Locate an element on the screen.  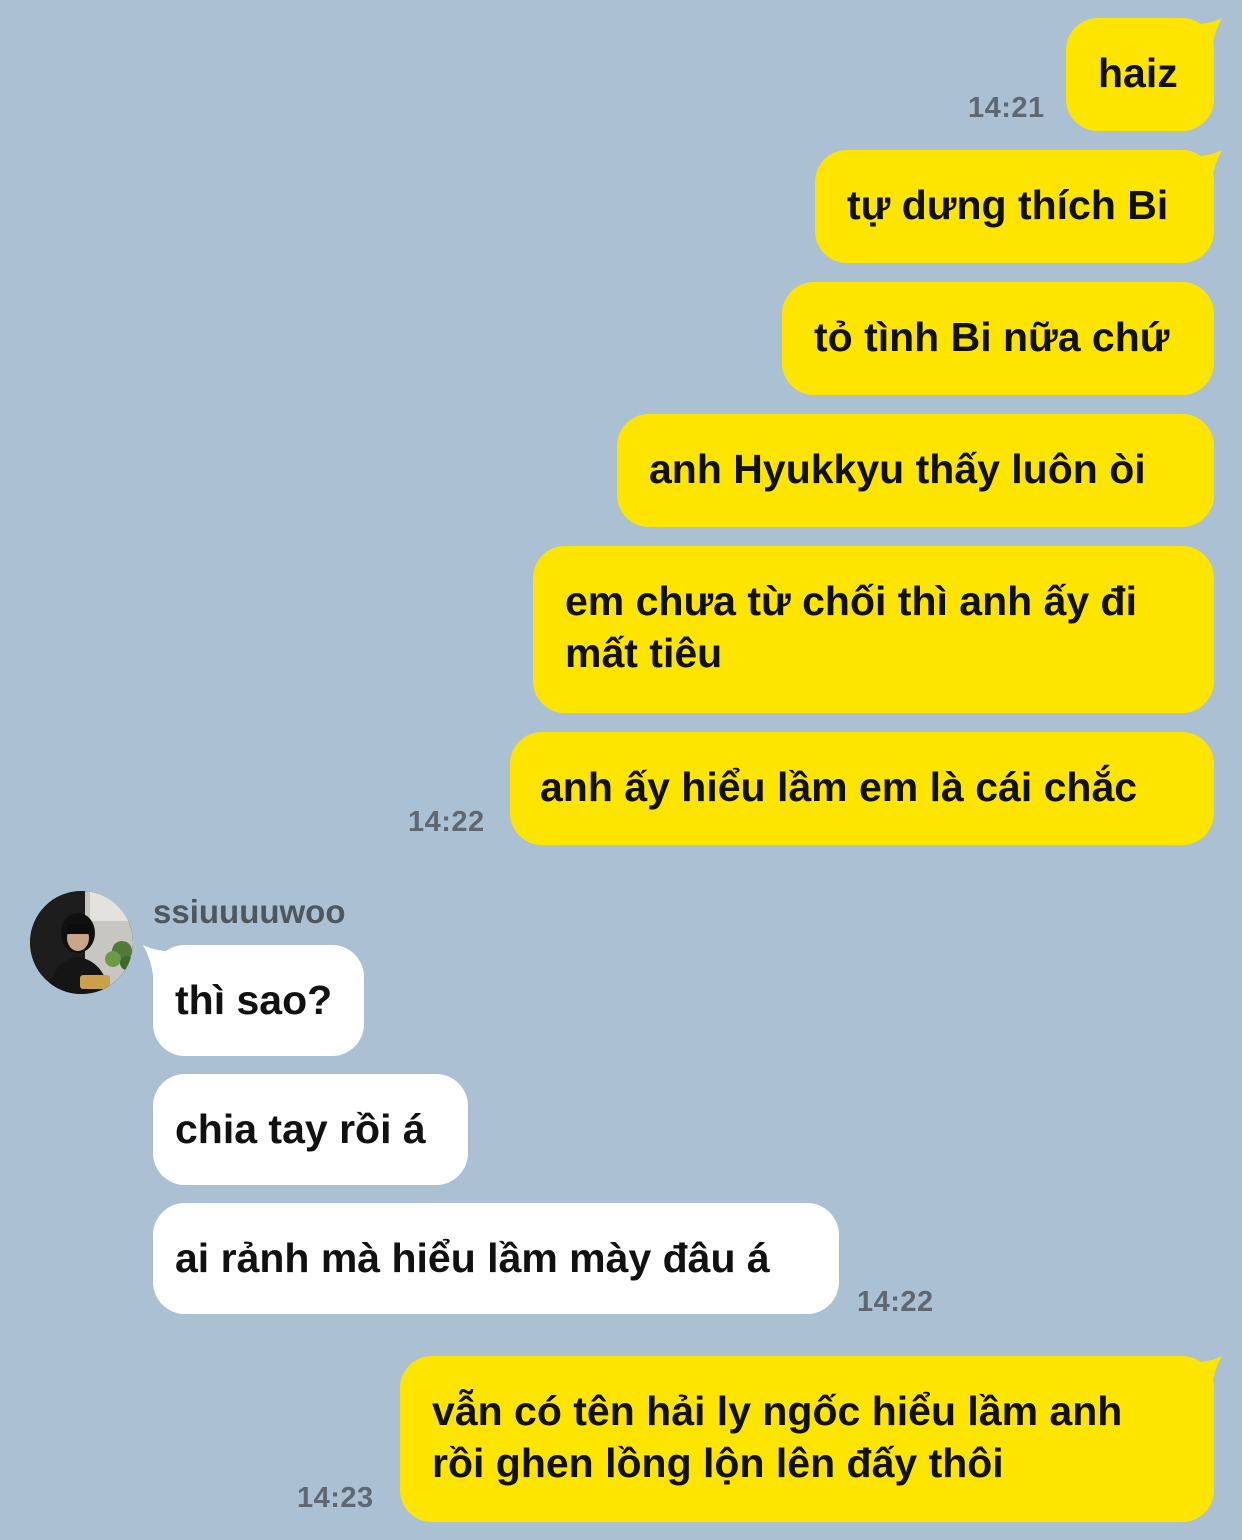
message-text: ai rảnh mà hiểu lầm mày đâu á is located at coordinates (472, 1258).